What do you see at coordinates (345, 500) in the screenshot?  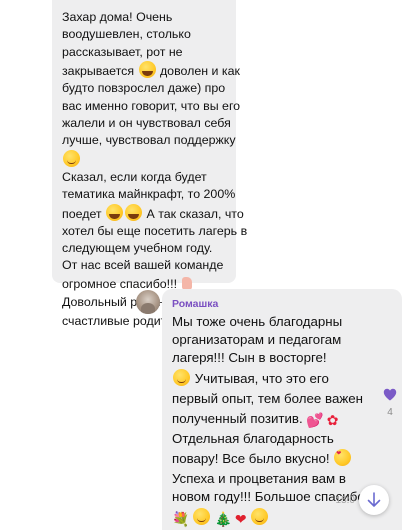 I see `message-time: 15:0` at bounding box center [345, 500].